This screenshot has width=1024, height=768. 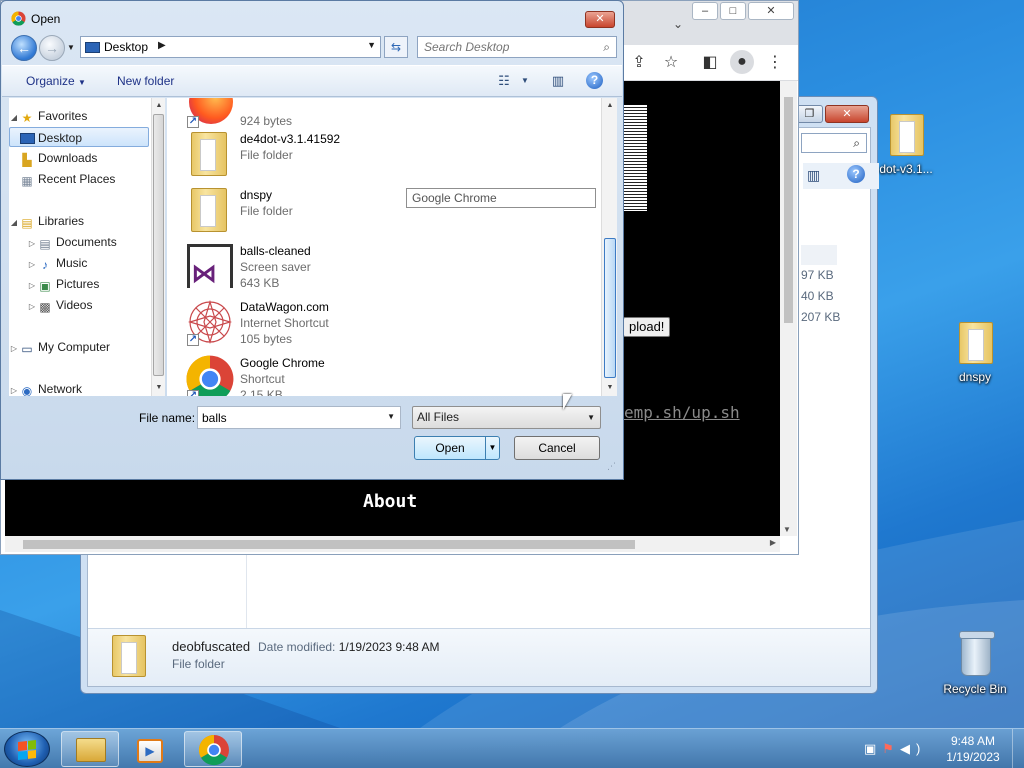 I want to click on nav-libraries: ◢ ▤ Libraries, so click(x=46, y=221).